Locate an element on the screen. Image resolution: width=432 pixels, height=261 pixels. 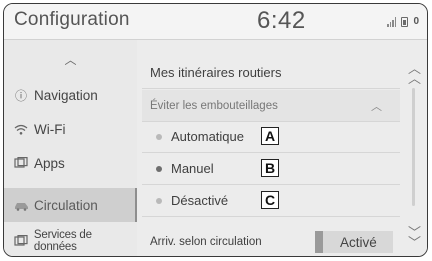
option-automatique: Automatique A is located at coordinates (271, 137).